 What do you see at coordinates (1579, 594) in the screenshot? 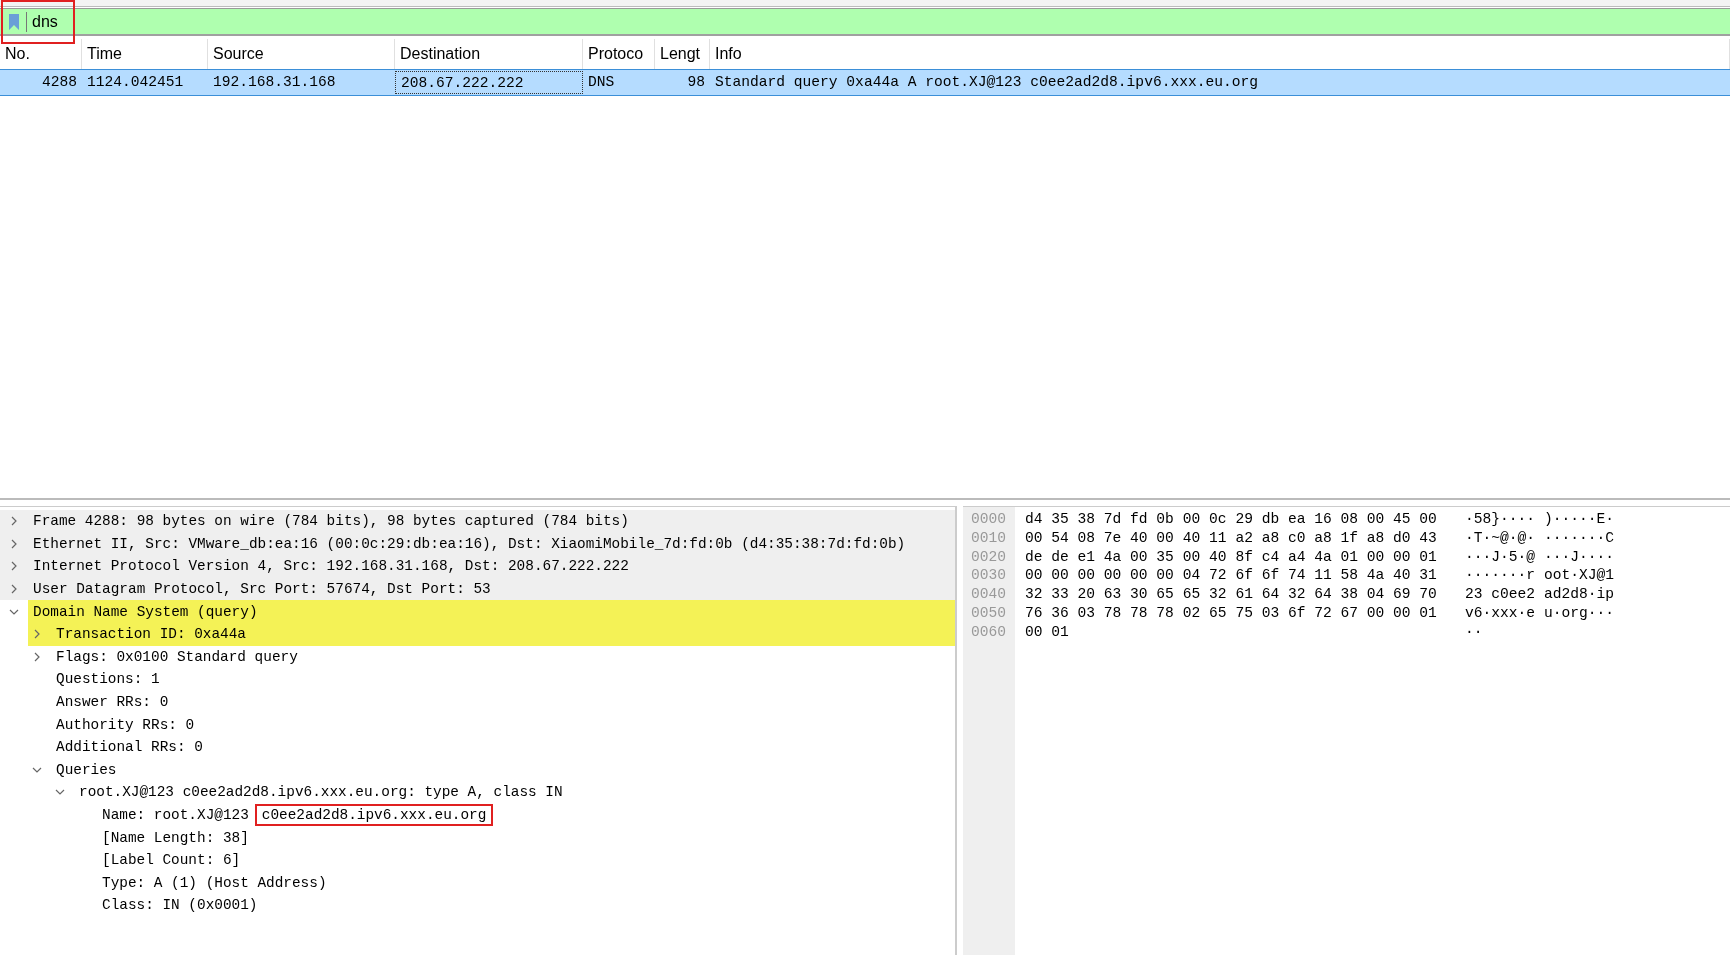
I see `ascii-text: ad2d8·ip` at bounding box center [1579, 594].